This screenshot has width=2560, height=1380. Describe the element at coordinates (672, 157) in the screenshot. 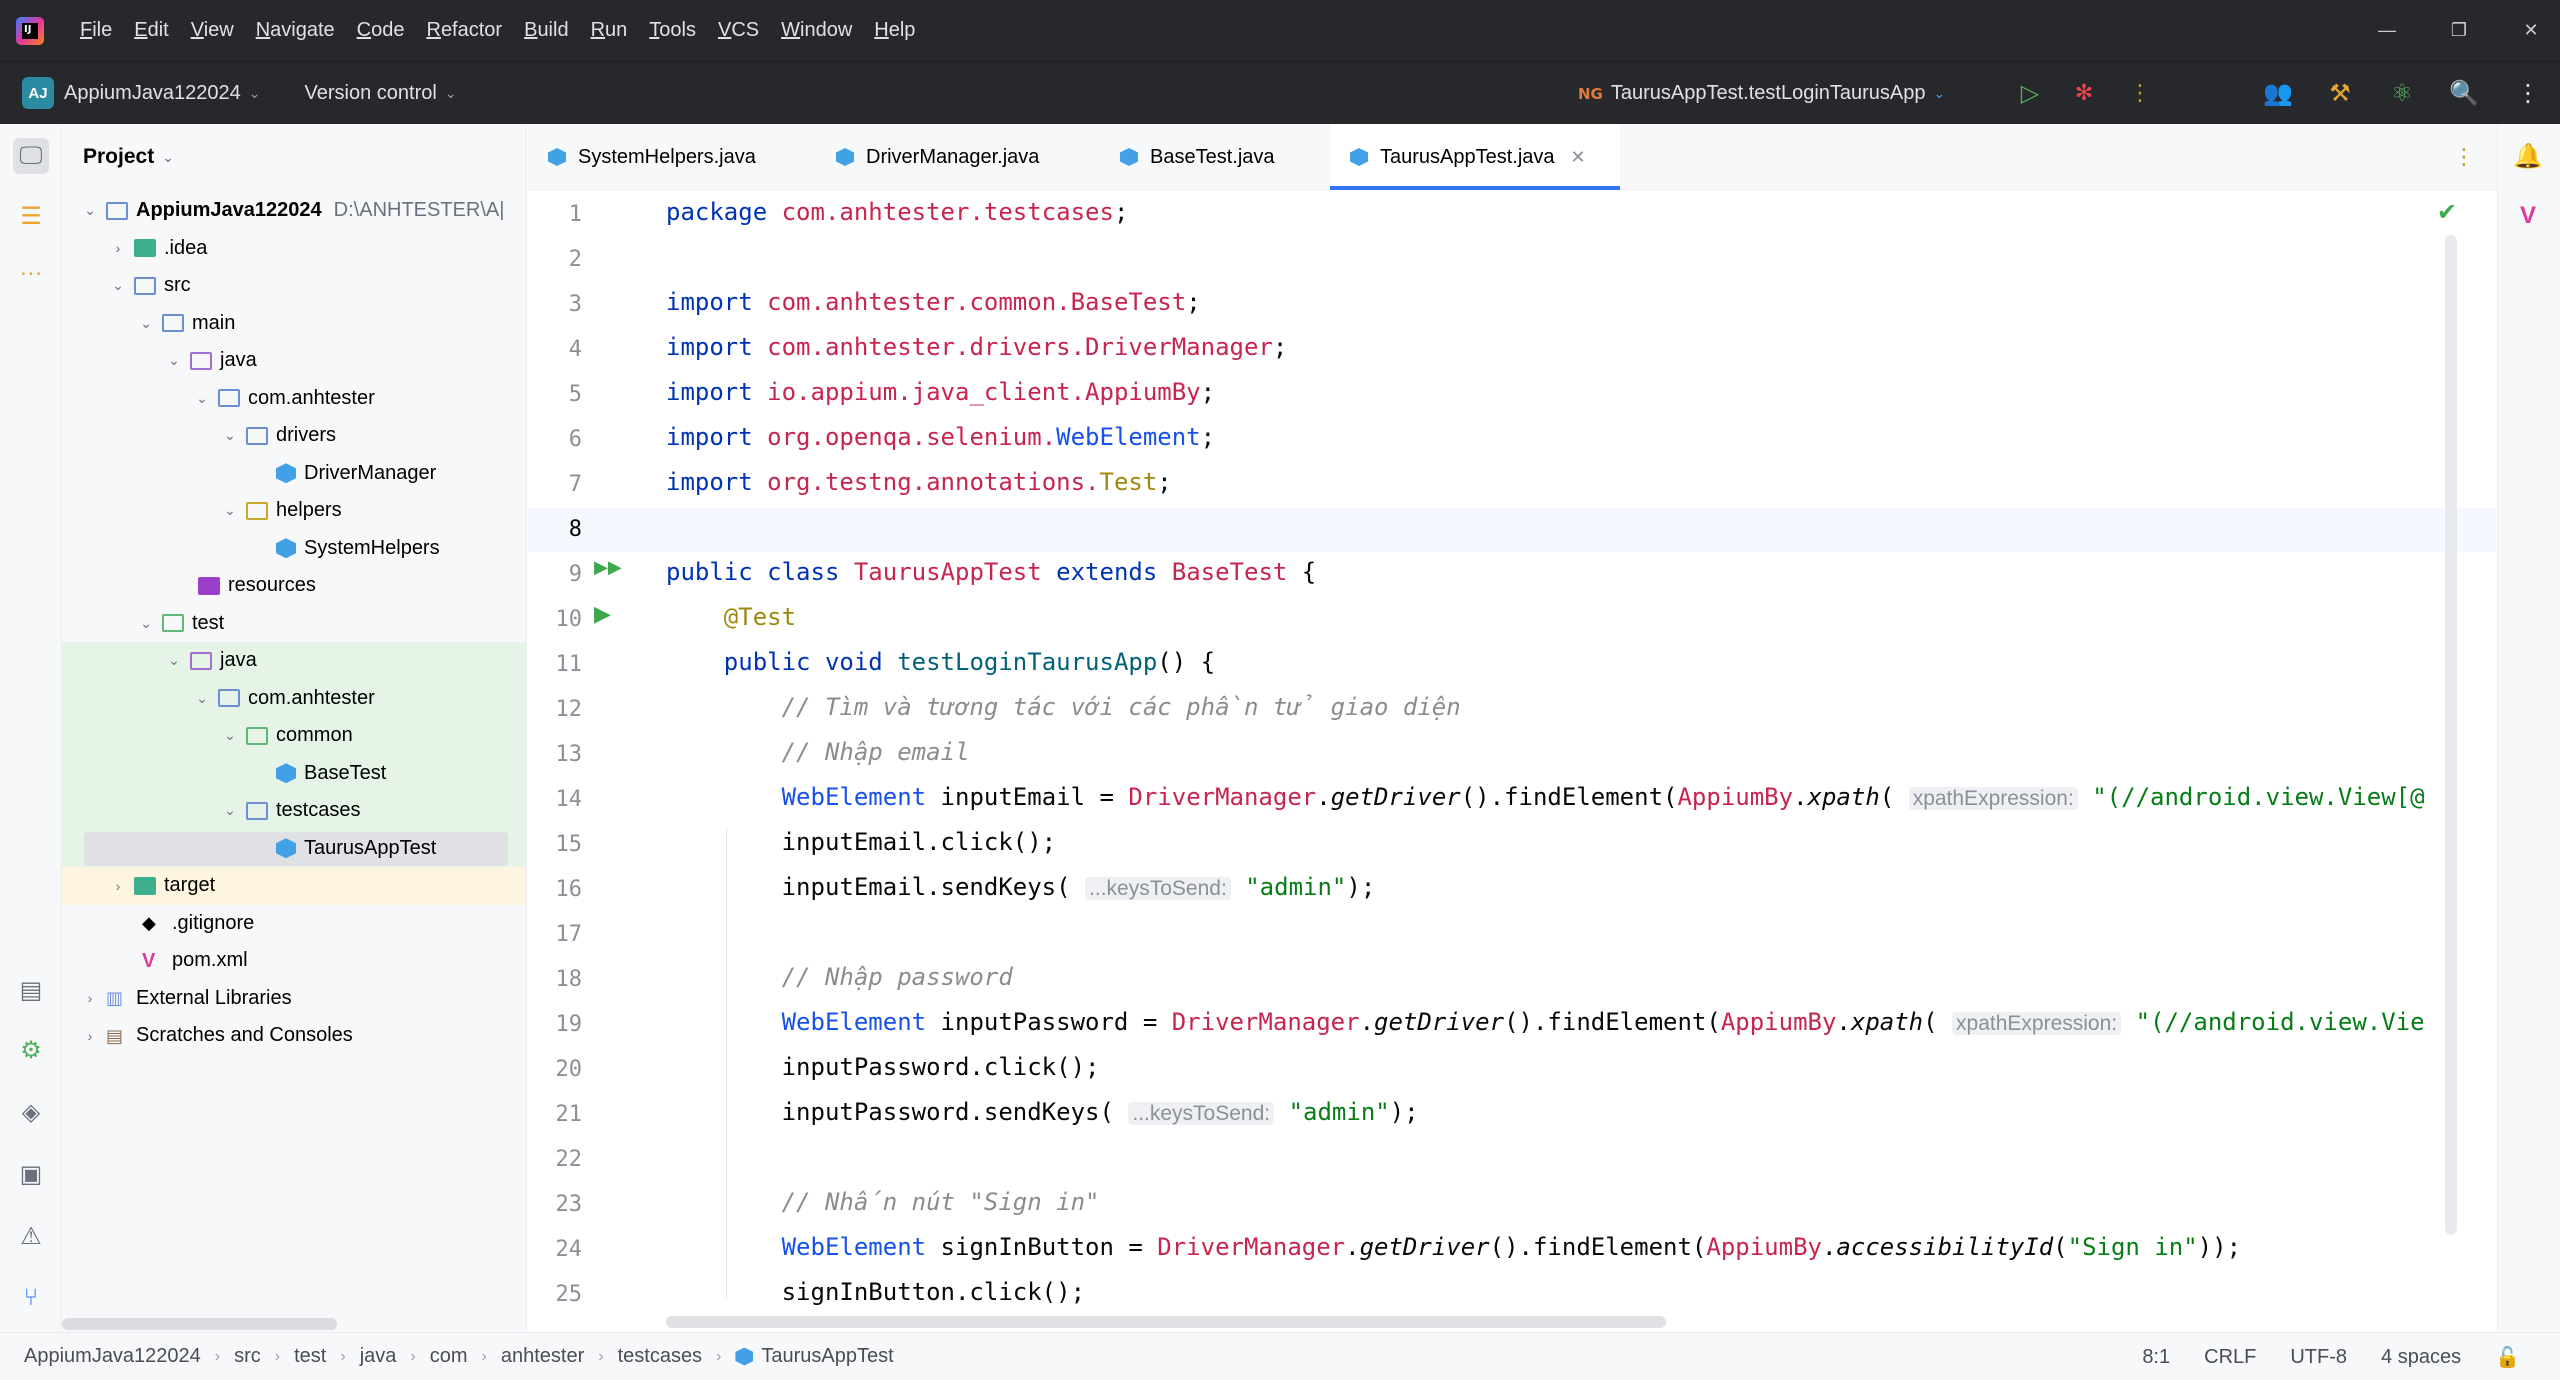

I see `tab-systemhelpers: SystemHelpers.java` at that location.